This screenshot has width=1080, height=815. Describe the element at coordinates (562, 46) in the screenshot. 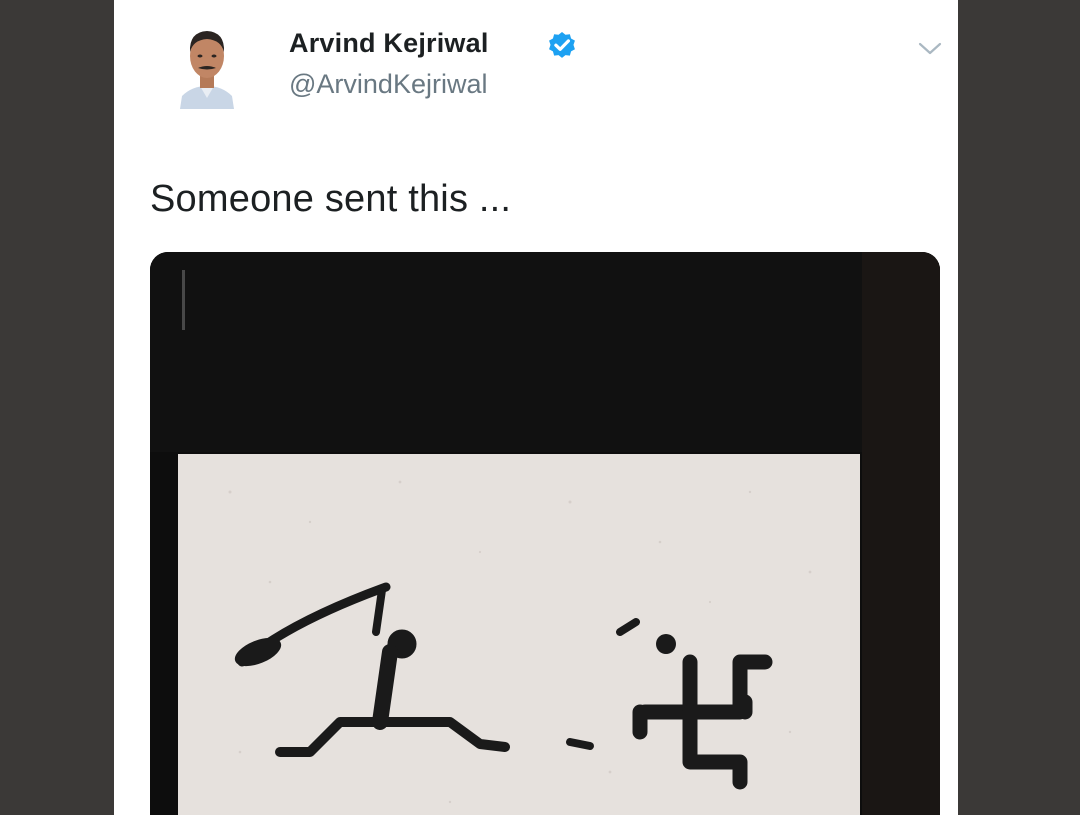

I see `verified-badge-icon` at that location.